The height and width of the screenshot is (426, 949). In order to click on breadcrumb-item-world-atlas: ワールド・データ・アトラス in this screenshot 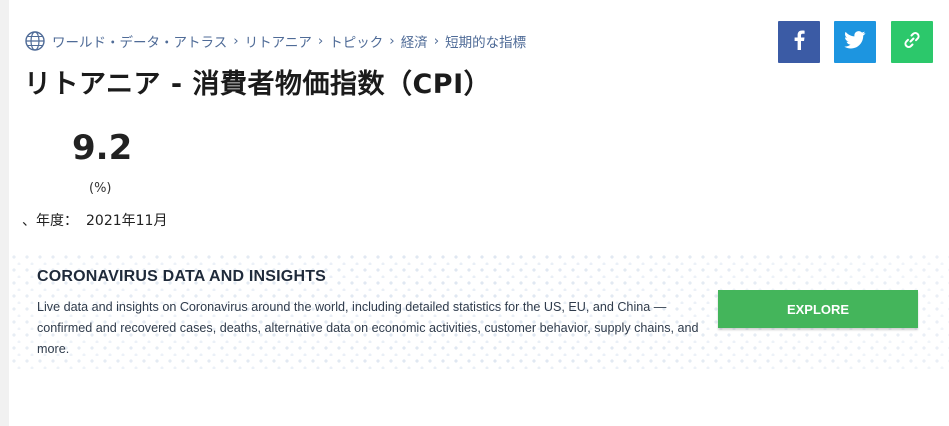, I will do `click(139, 41)`.